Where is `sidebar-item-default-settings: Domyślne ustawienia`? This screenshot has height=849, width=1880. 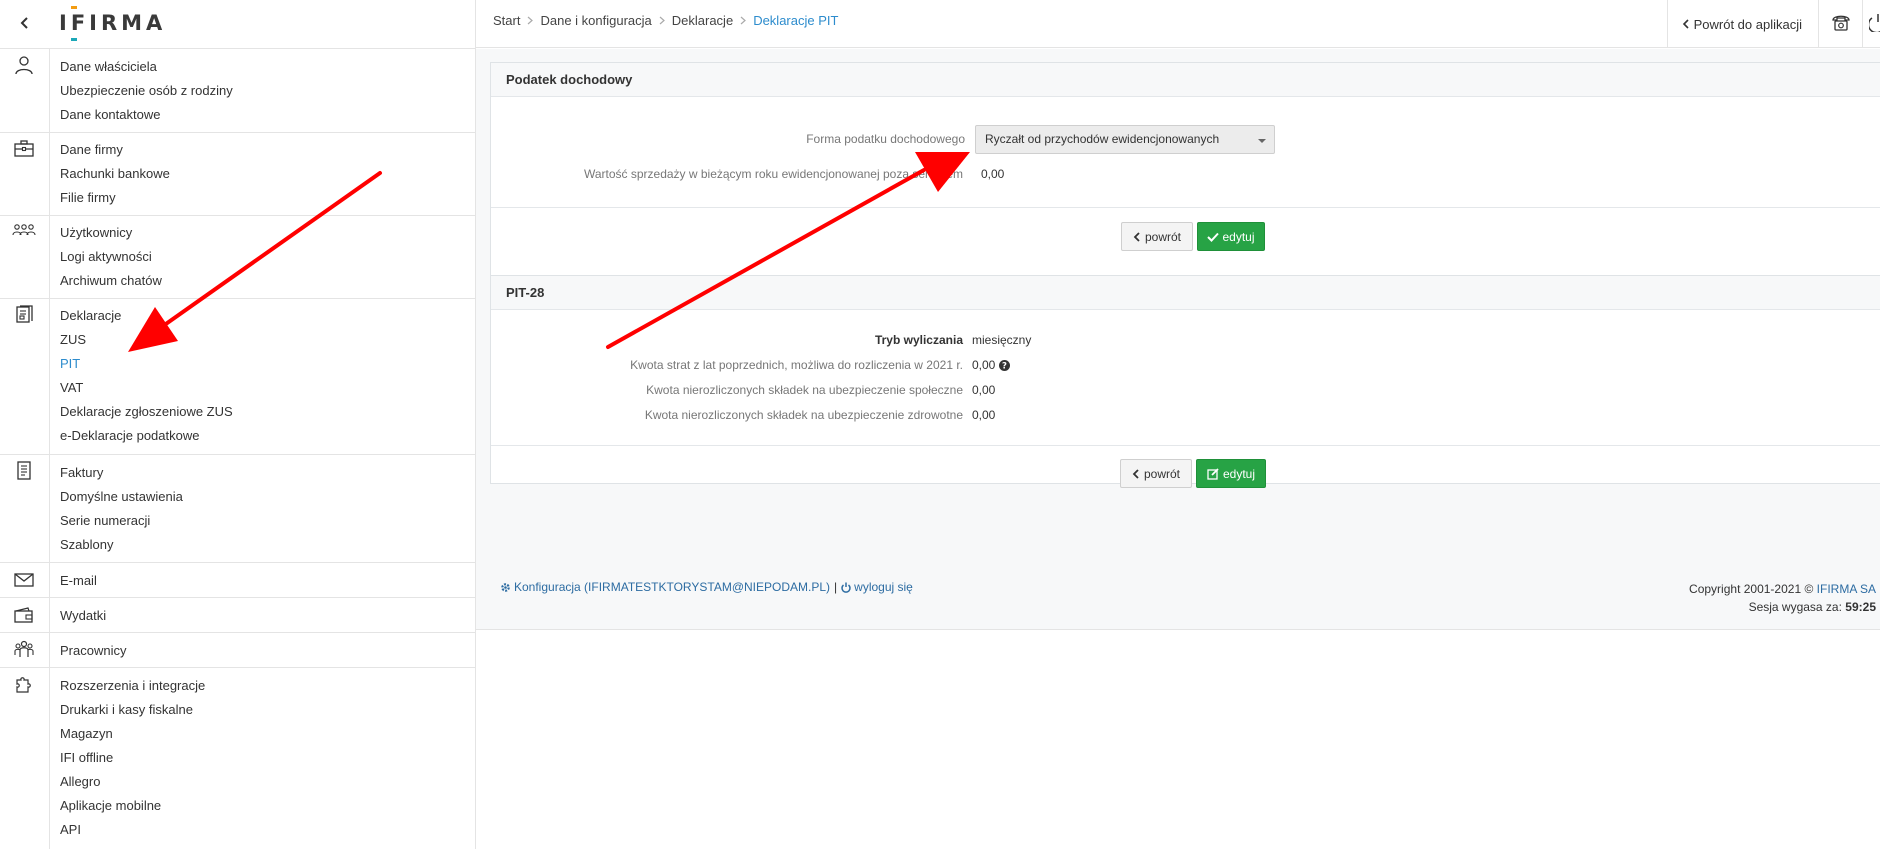 sidebar-item-default-settings: Domyślne ustawienia is located at coordinates (121, 497).